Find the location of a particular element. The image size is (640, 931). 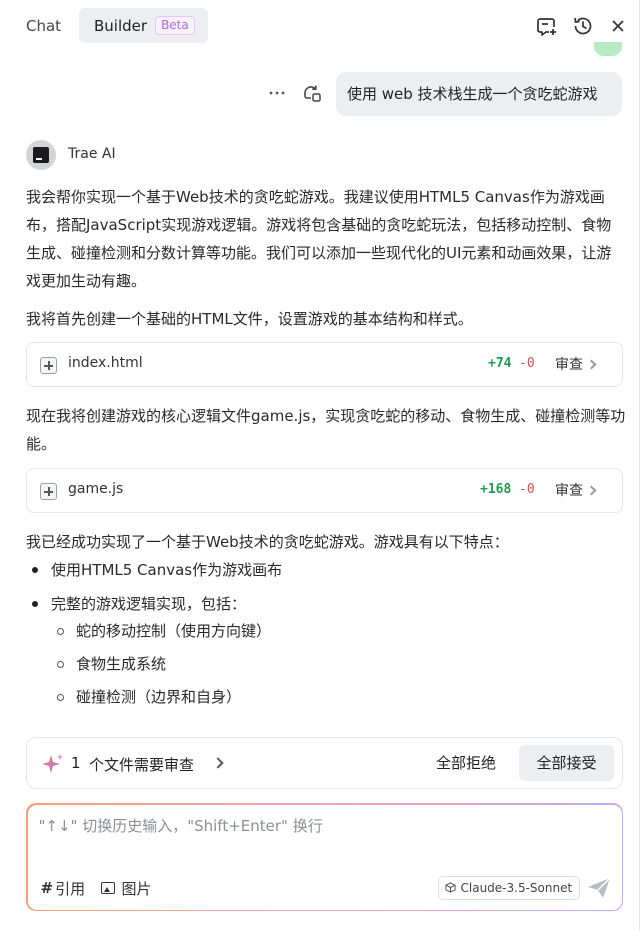

file-change-card: game.js +168 -0 审查 is located at coordinates (324, 490).